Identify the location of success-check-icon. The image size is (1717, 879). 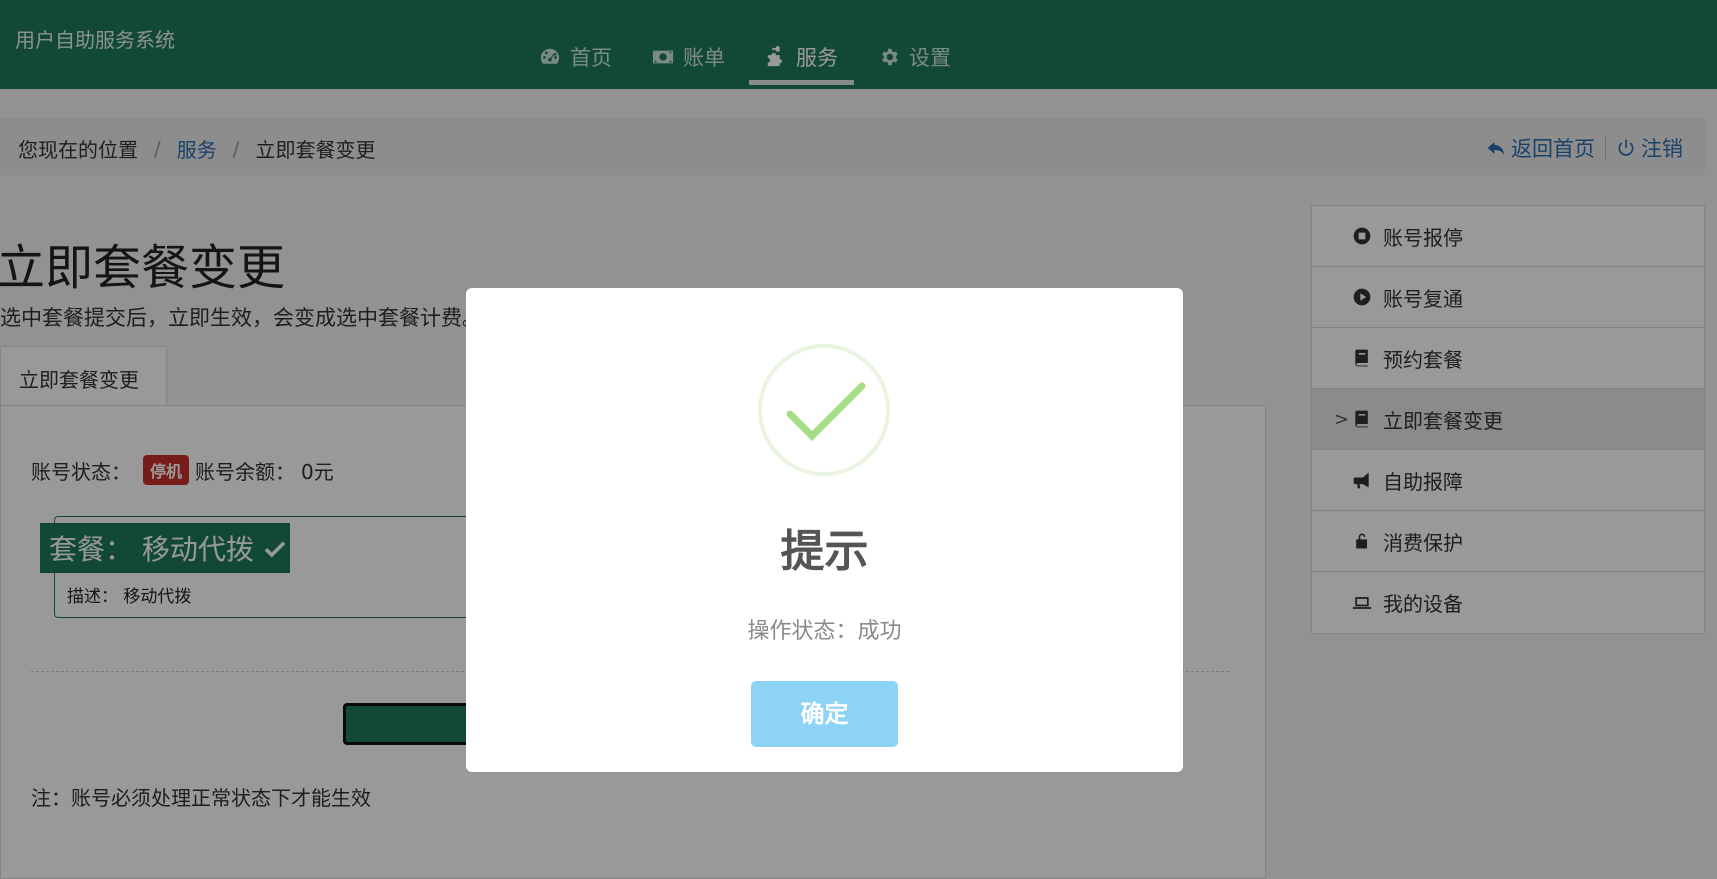
(824, 410).